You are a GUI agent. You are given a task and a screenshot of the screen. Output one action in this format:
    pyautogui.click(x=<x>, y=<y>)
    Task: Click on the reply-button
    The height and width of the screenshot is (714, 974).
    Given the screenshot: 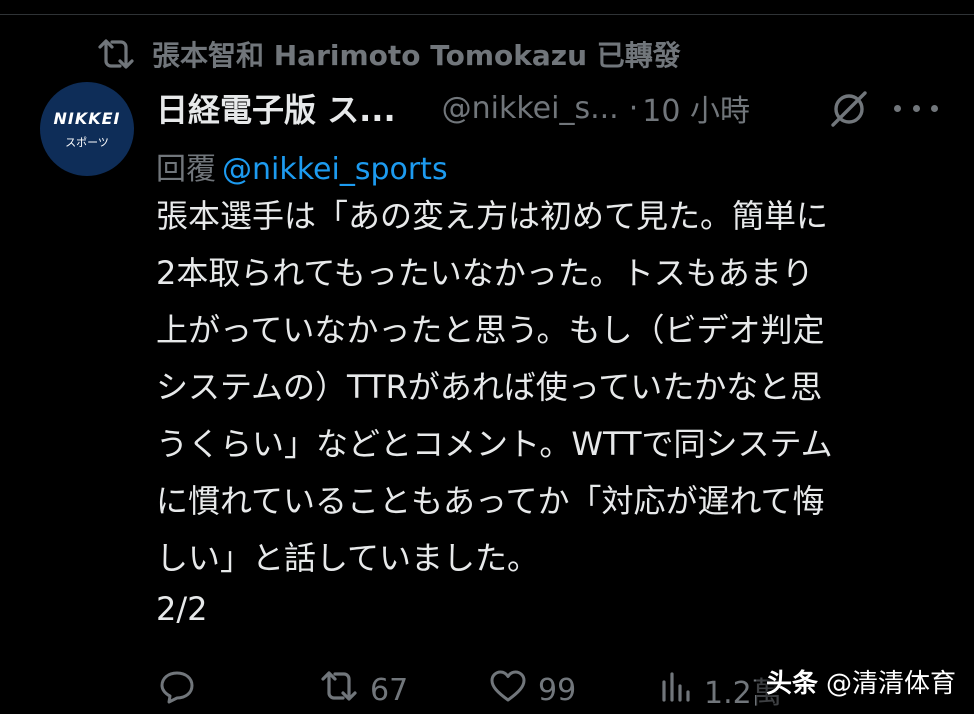 What is the action you would take?
    pyautogui.click(x=182, y=690)
    